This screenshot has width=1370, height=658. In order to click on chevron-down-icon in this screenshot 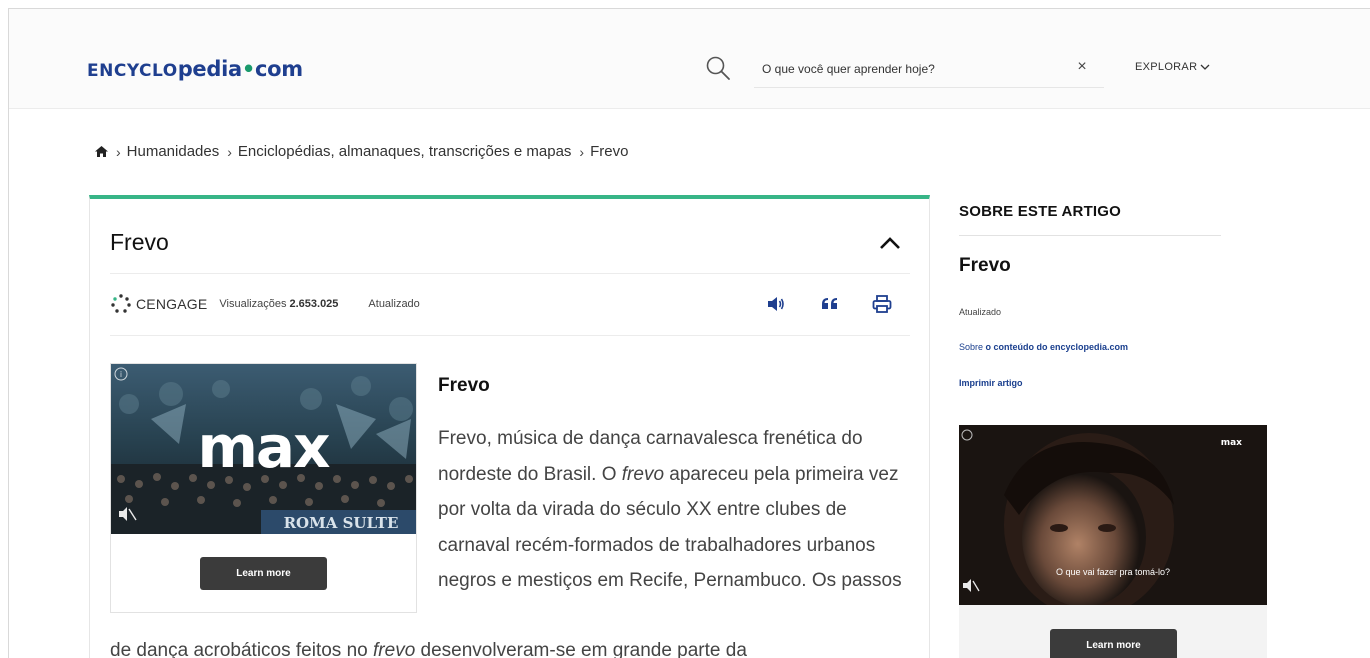, I will do `click(1205, 67)`.